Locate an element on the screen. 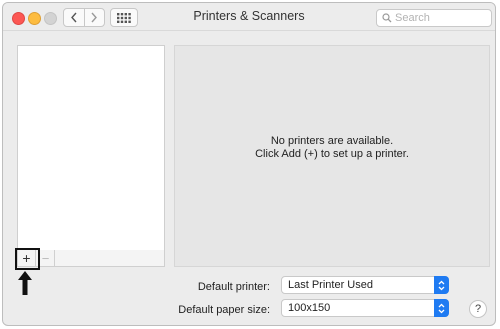 This screenshot has height=329, width=500. default-paper-size-value: 100x150 is located at coordinates (309, 308).